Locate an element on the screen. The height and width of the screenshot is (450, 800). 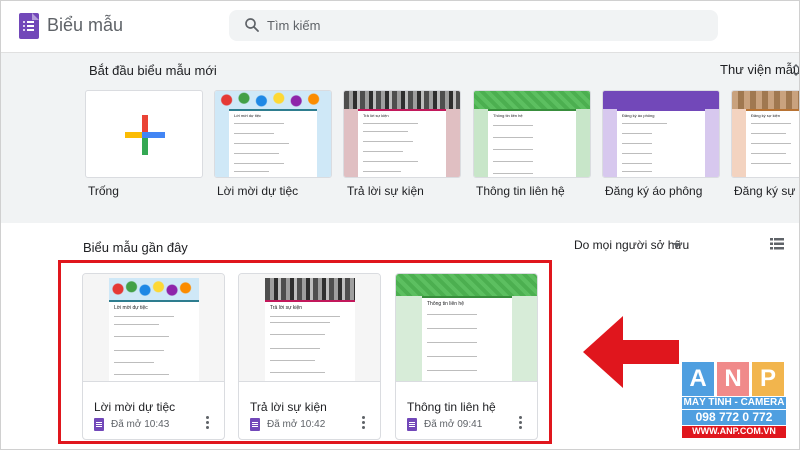
dropdown-caret-icon is located at coordinates (677, 245).